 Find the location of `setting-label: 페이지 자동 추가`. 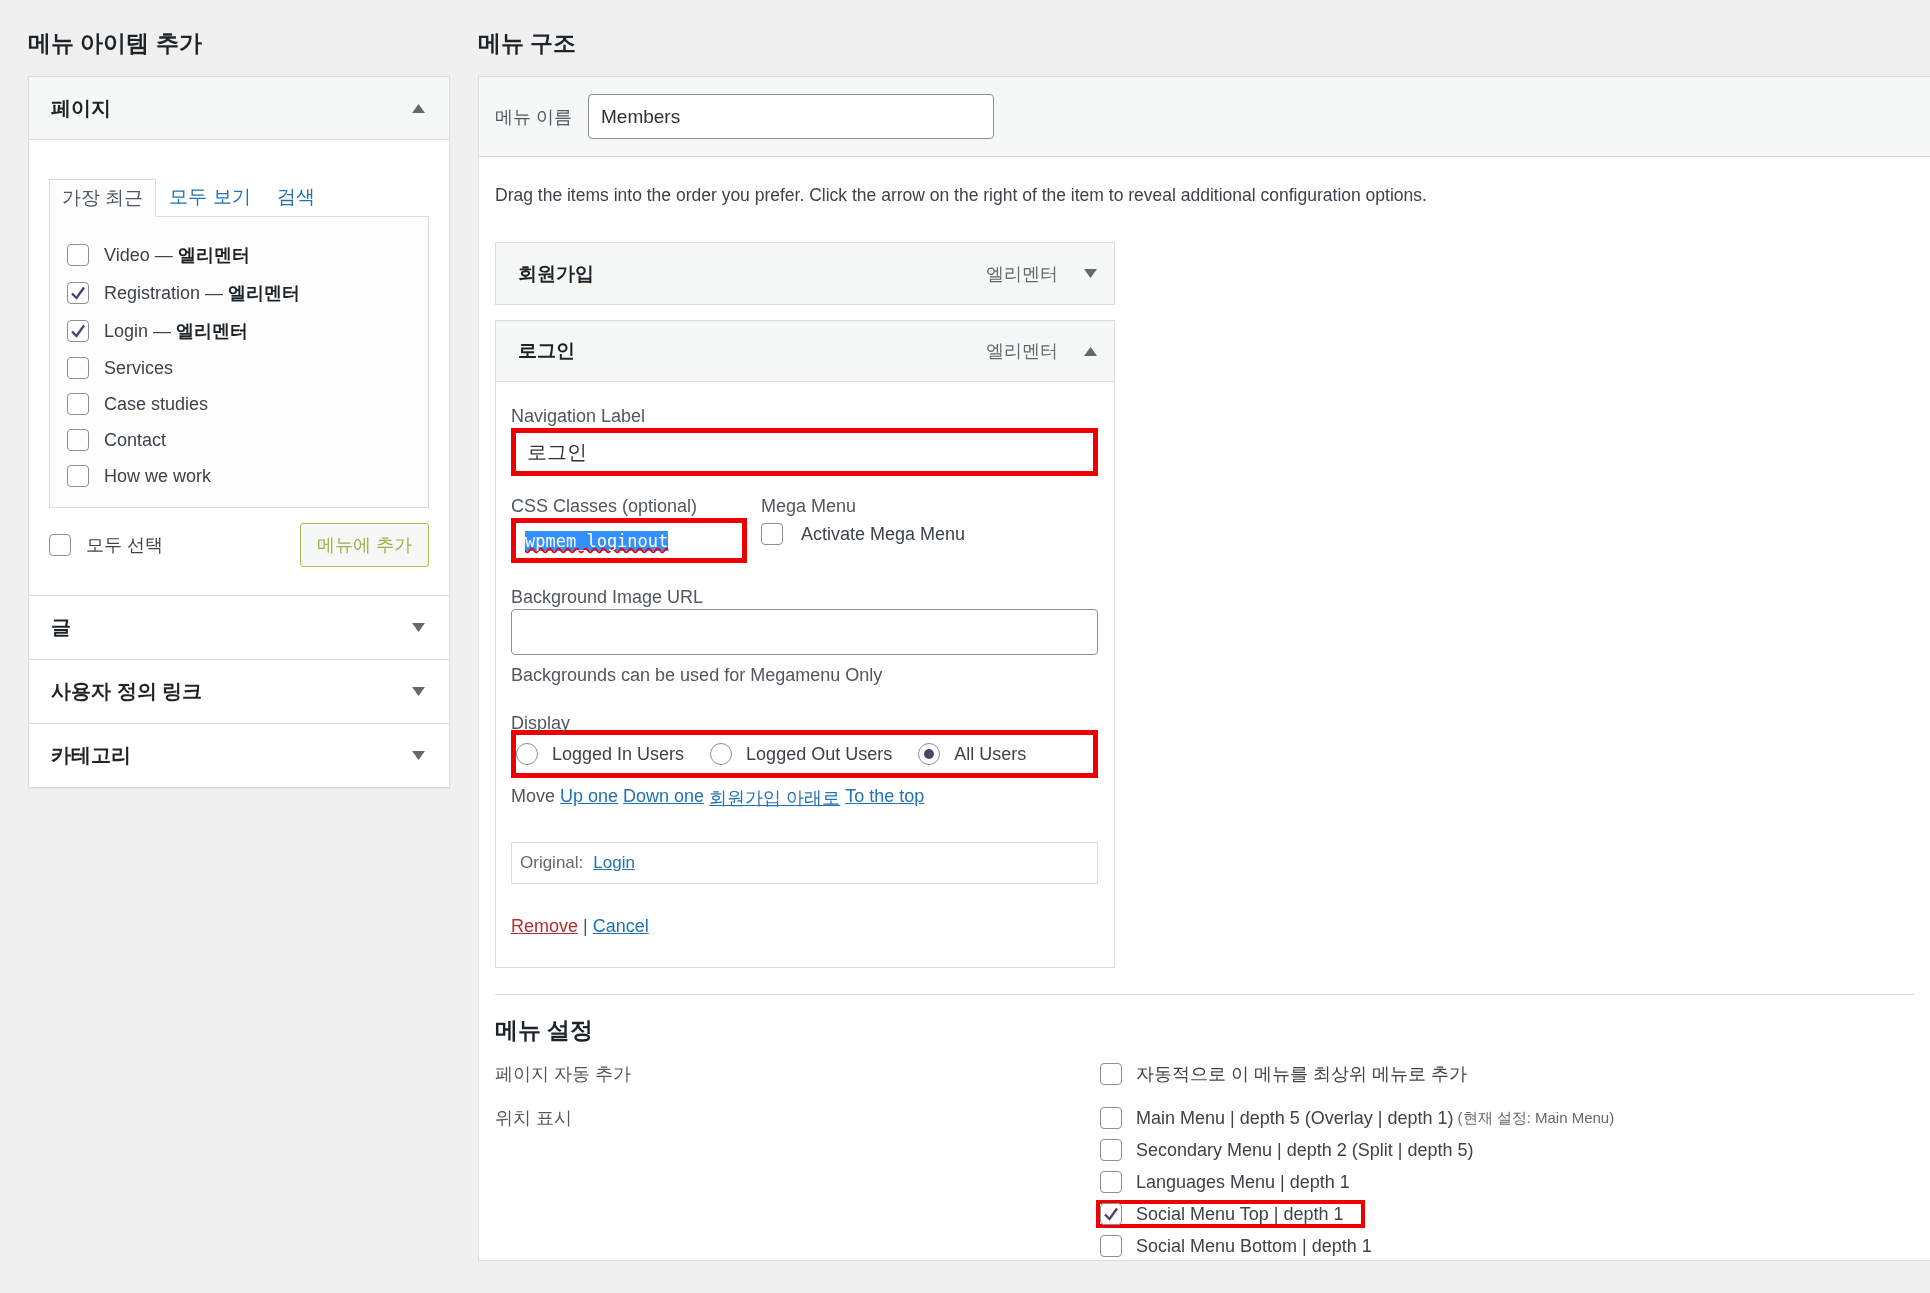

setting-label: 페이지 자동 추가 is located at coordinates (563, 1074).